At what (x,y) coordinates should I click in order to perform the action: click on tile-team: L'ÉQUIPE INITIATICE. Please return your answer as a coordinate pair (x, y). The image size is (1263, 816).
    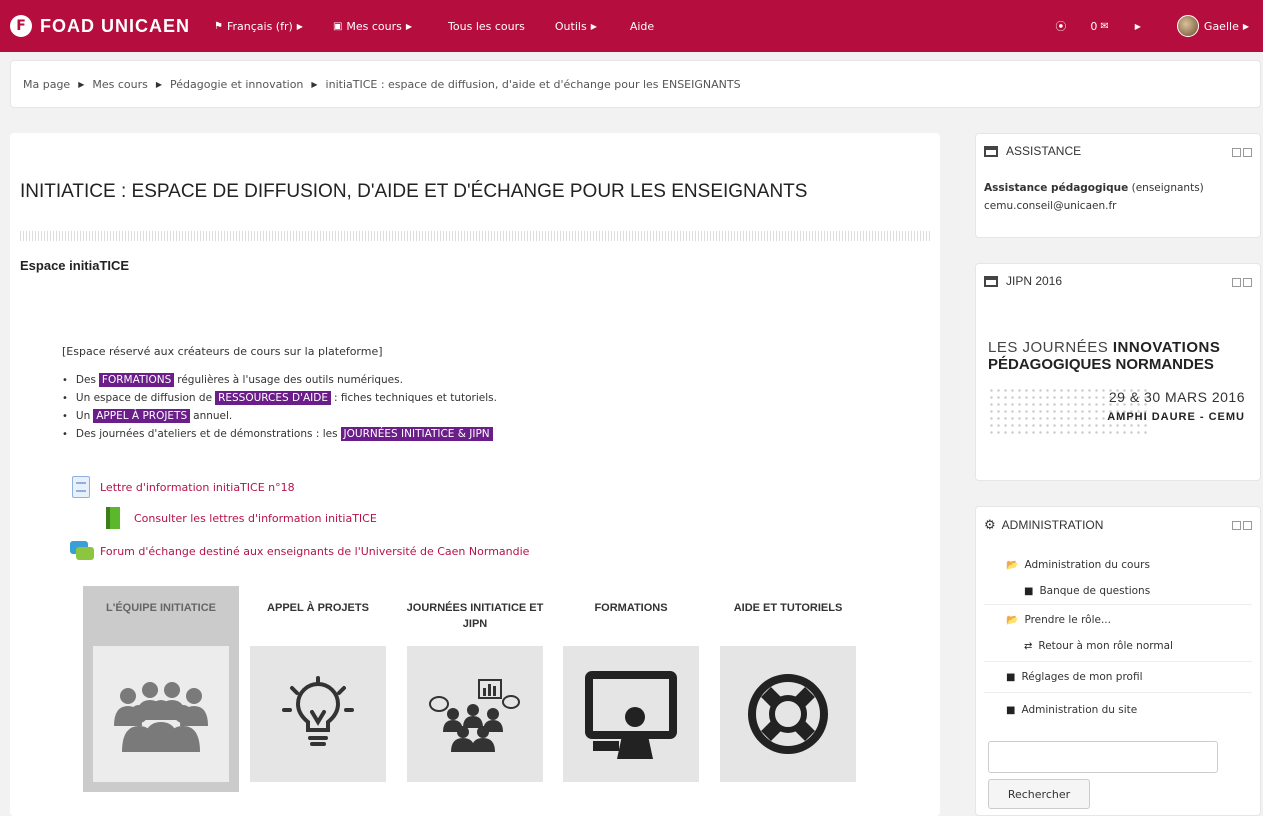
    Looking at the image, I should click on (161, 689).